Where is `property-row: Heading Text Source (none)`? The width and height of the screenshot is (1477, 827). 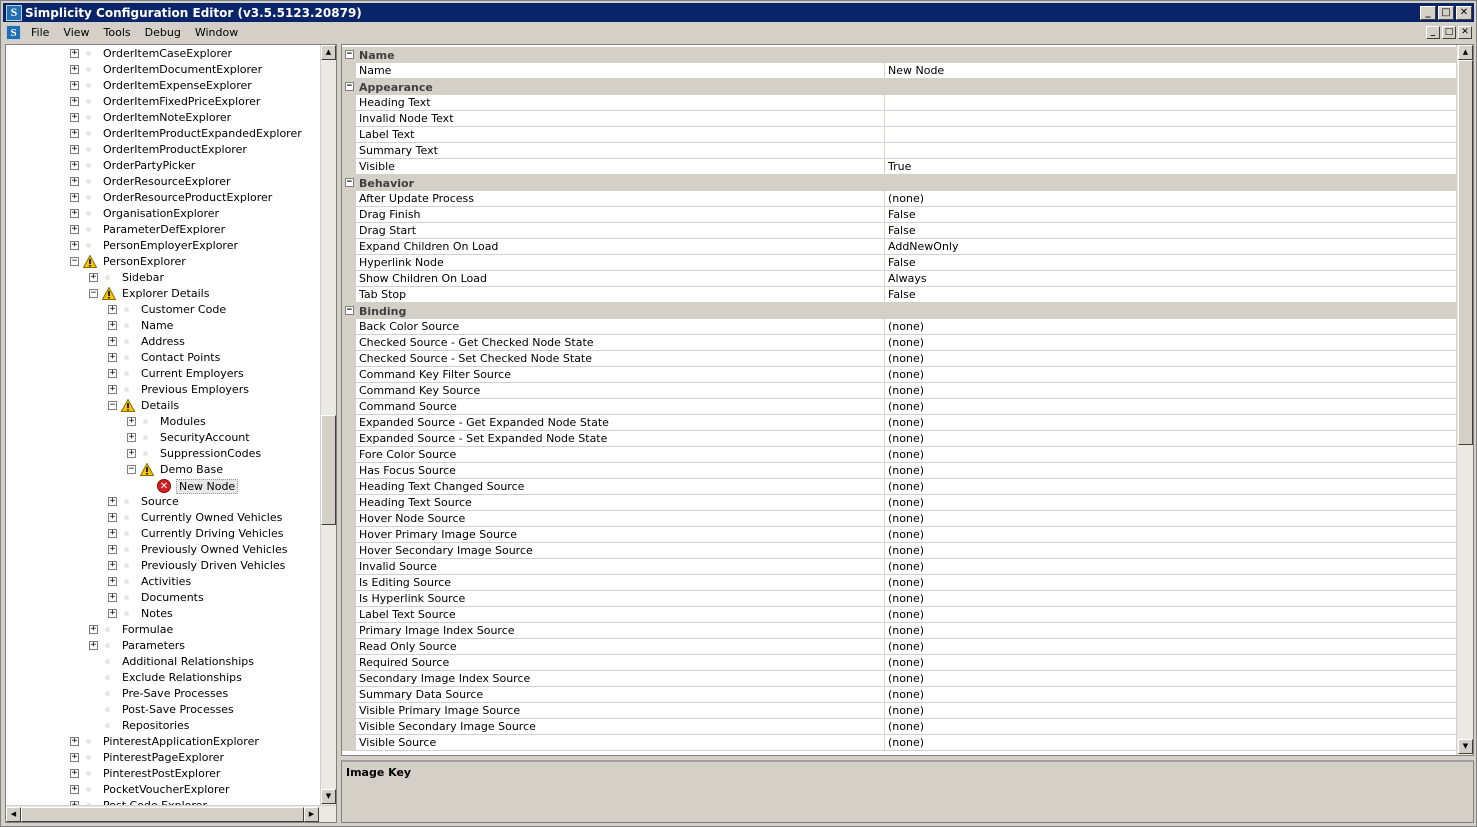 property-row: Heading Text Source (none) is located at coordinates (899, 503).